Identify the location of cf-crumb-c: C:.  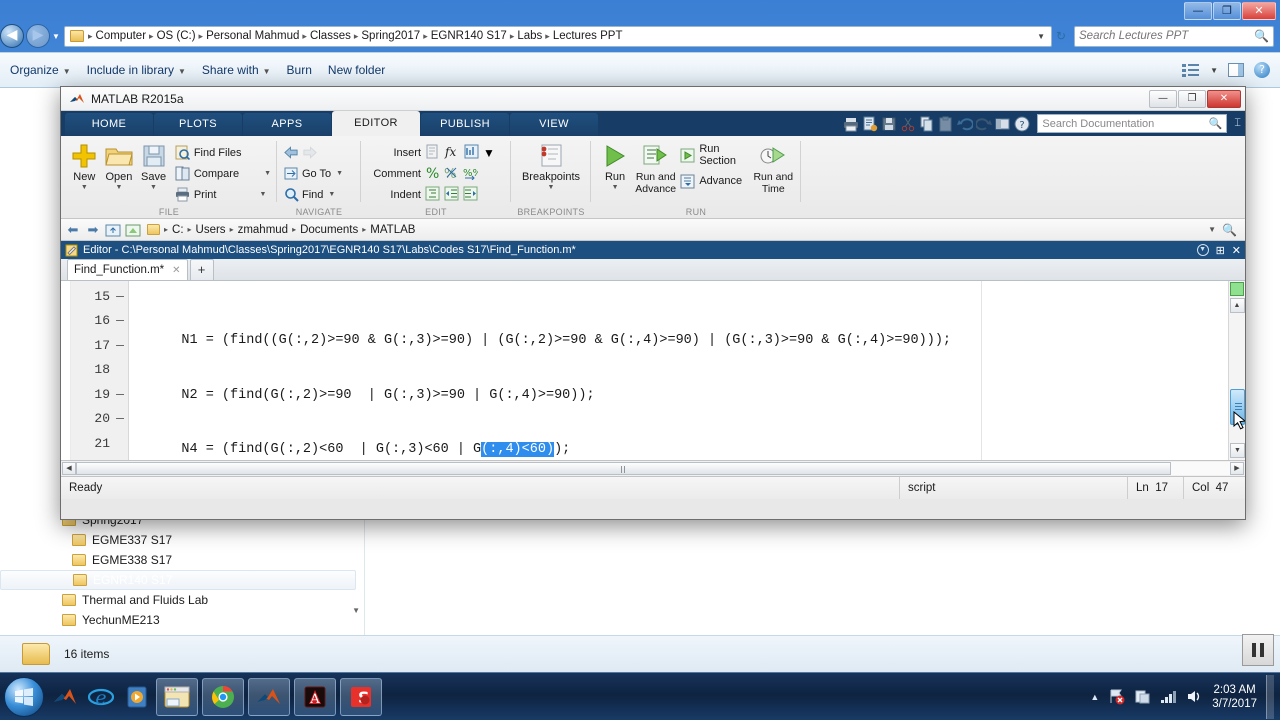
(178, 230).